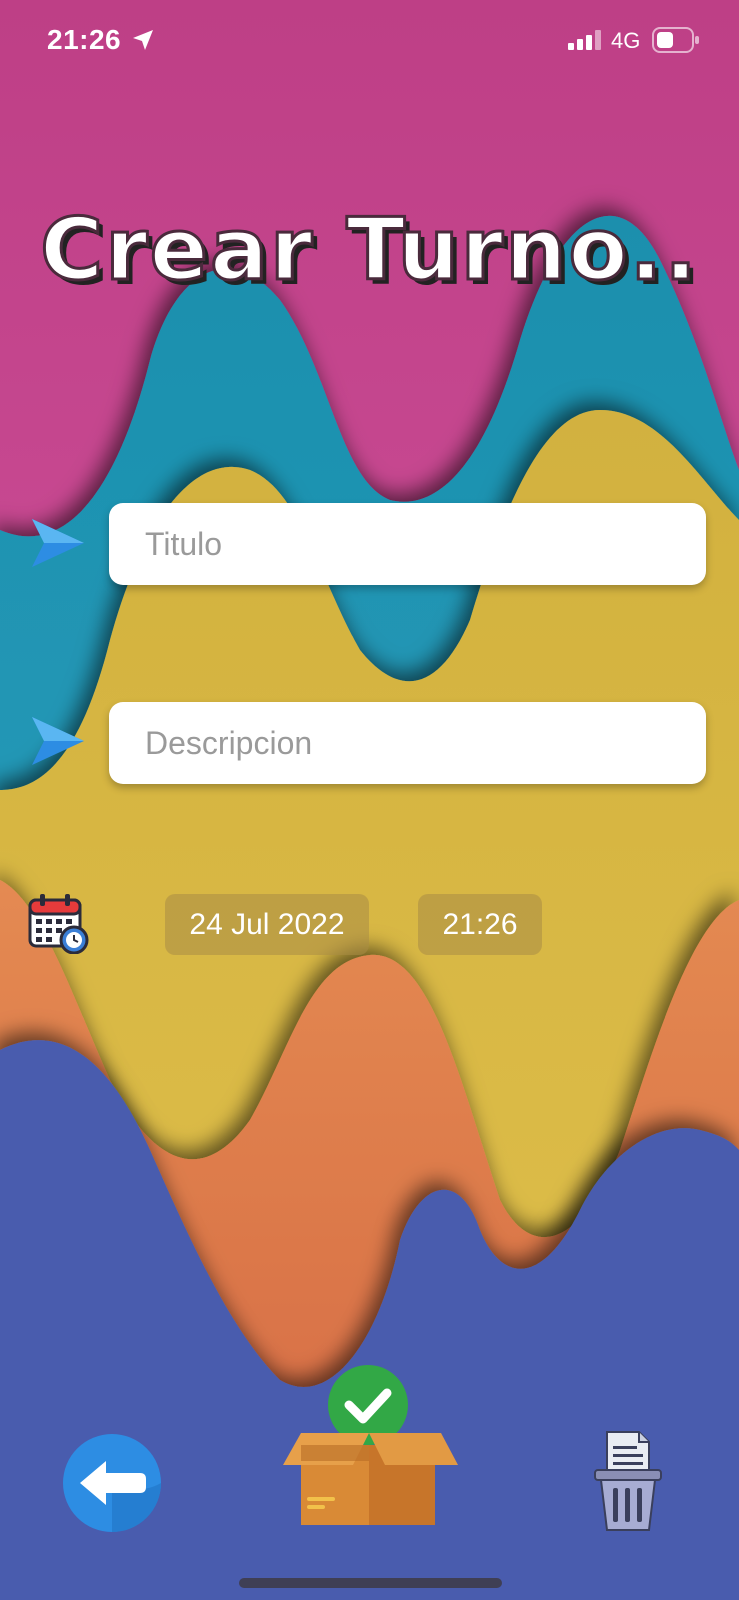  Describe the element at coordinates (584, 40) in the screenshot. I see `signal-bars-icon` at that location.